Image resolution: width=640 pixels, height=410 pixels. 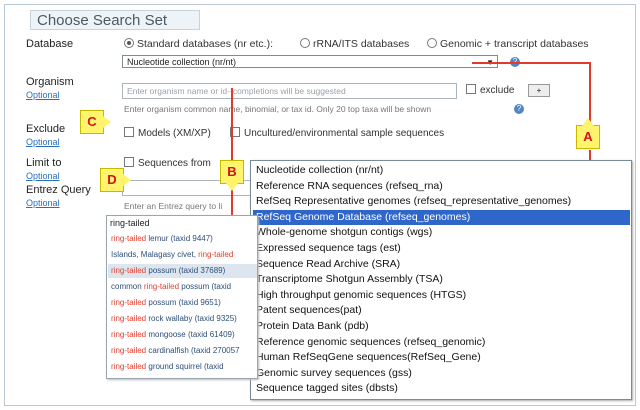 I want to click on limit-sequences-from-checkbox: Sequences from, so click(x=167, y=163).